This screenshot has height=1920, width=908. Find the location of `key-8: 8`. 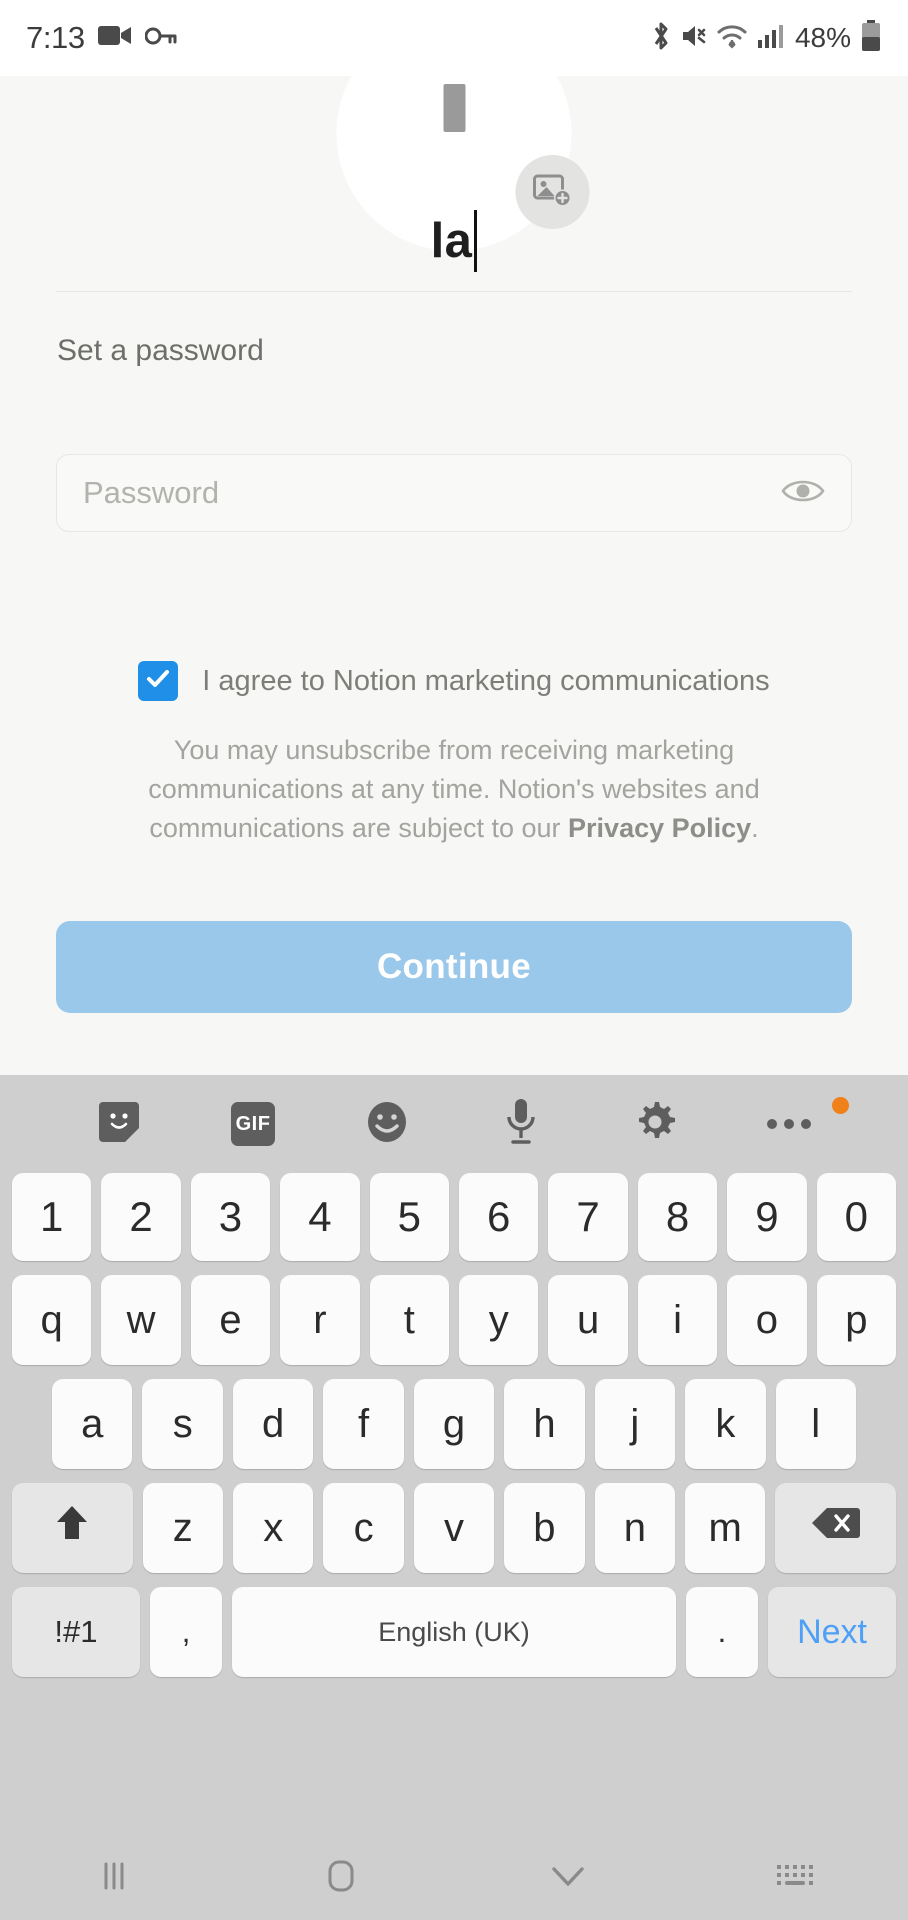

key-8: 8 is located at coordinates (677, 1217).